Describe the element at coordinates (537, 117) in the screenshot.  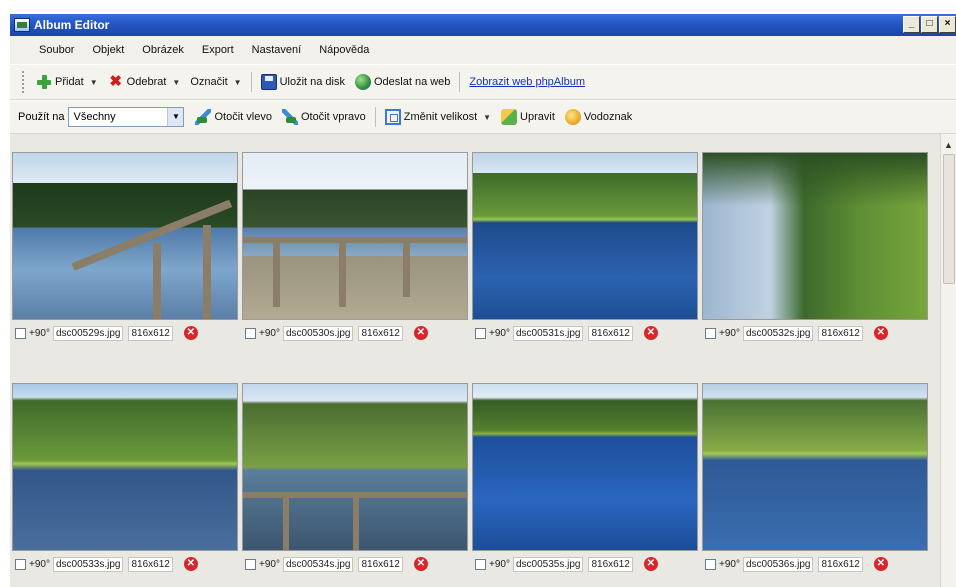
I see `edit-label: Upravit` at that location.